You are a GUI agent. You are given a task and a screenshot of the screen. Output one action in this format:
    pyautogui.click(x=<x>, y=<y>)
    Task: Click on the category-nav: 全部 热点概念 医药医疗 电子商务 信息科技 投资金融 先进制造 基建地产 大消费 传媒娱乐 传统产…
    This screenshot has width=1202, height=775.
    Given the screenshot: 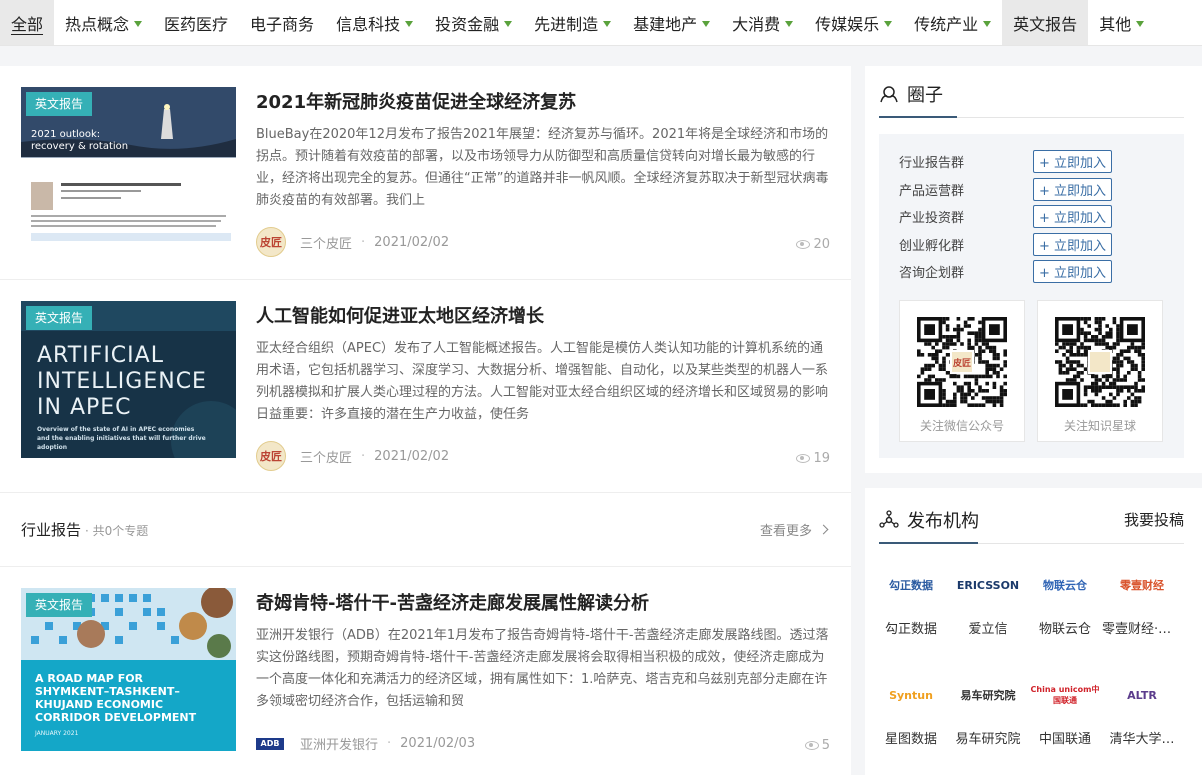 What is the action you would take?
    pyautogui.click(x=601, y=23)
    